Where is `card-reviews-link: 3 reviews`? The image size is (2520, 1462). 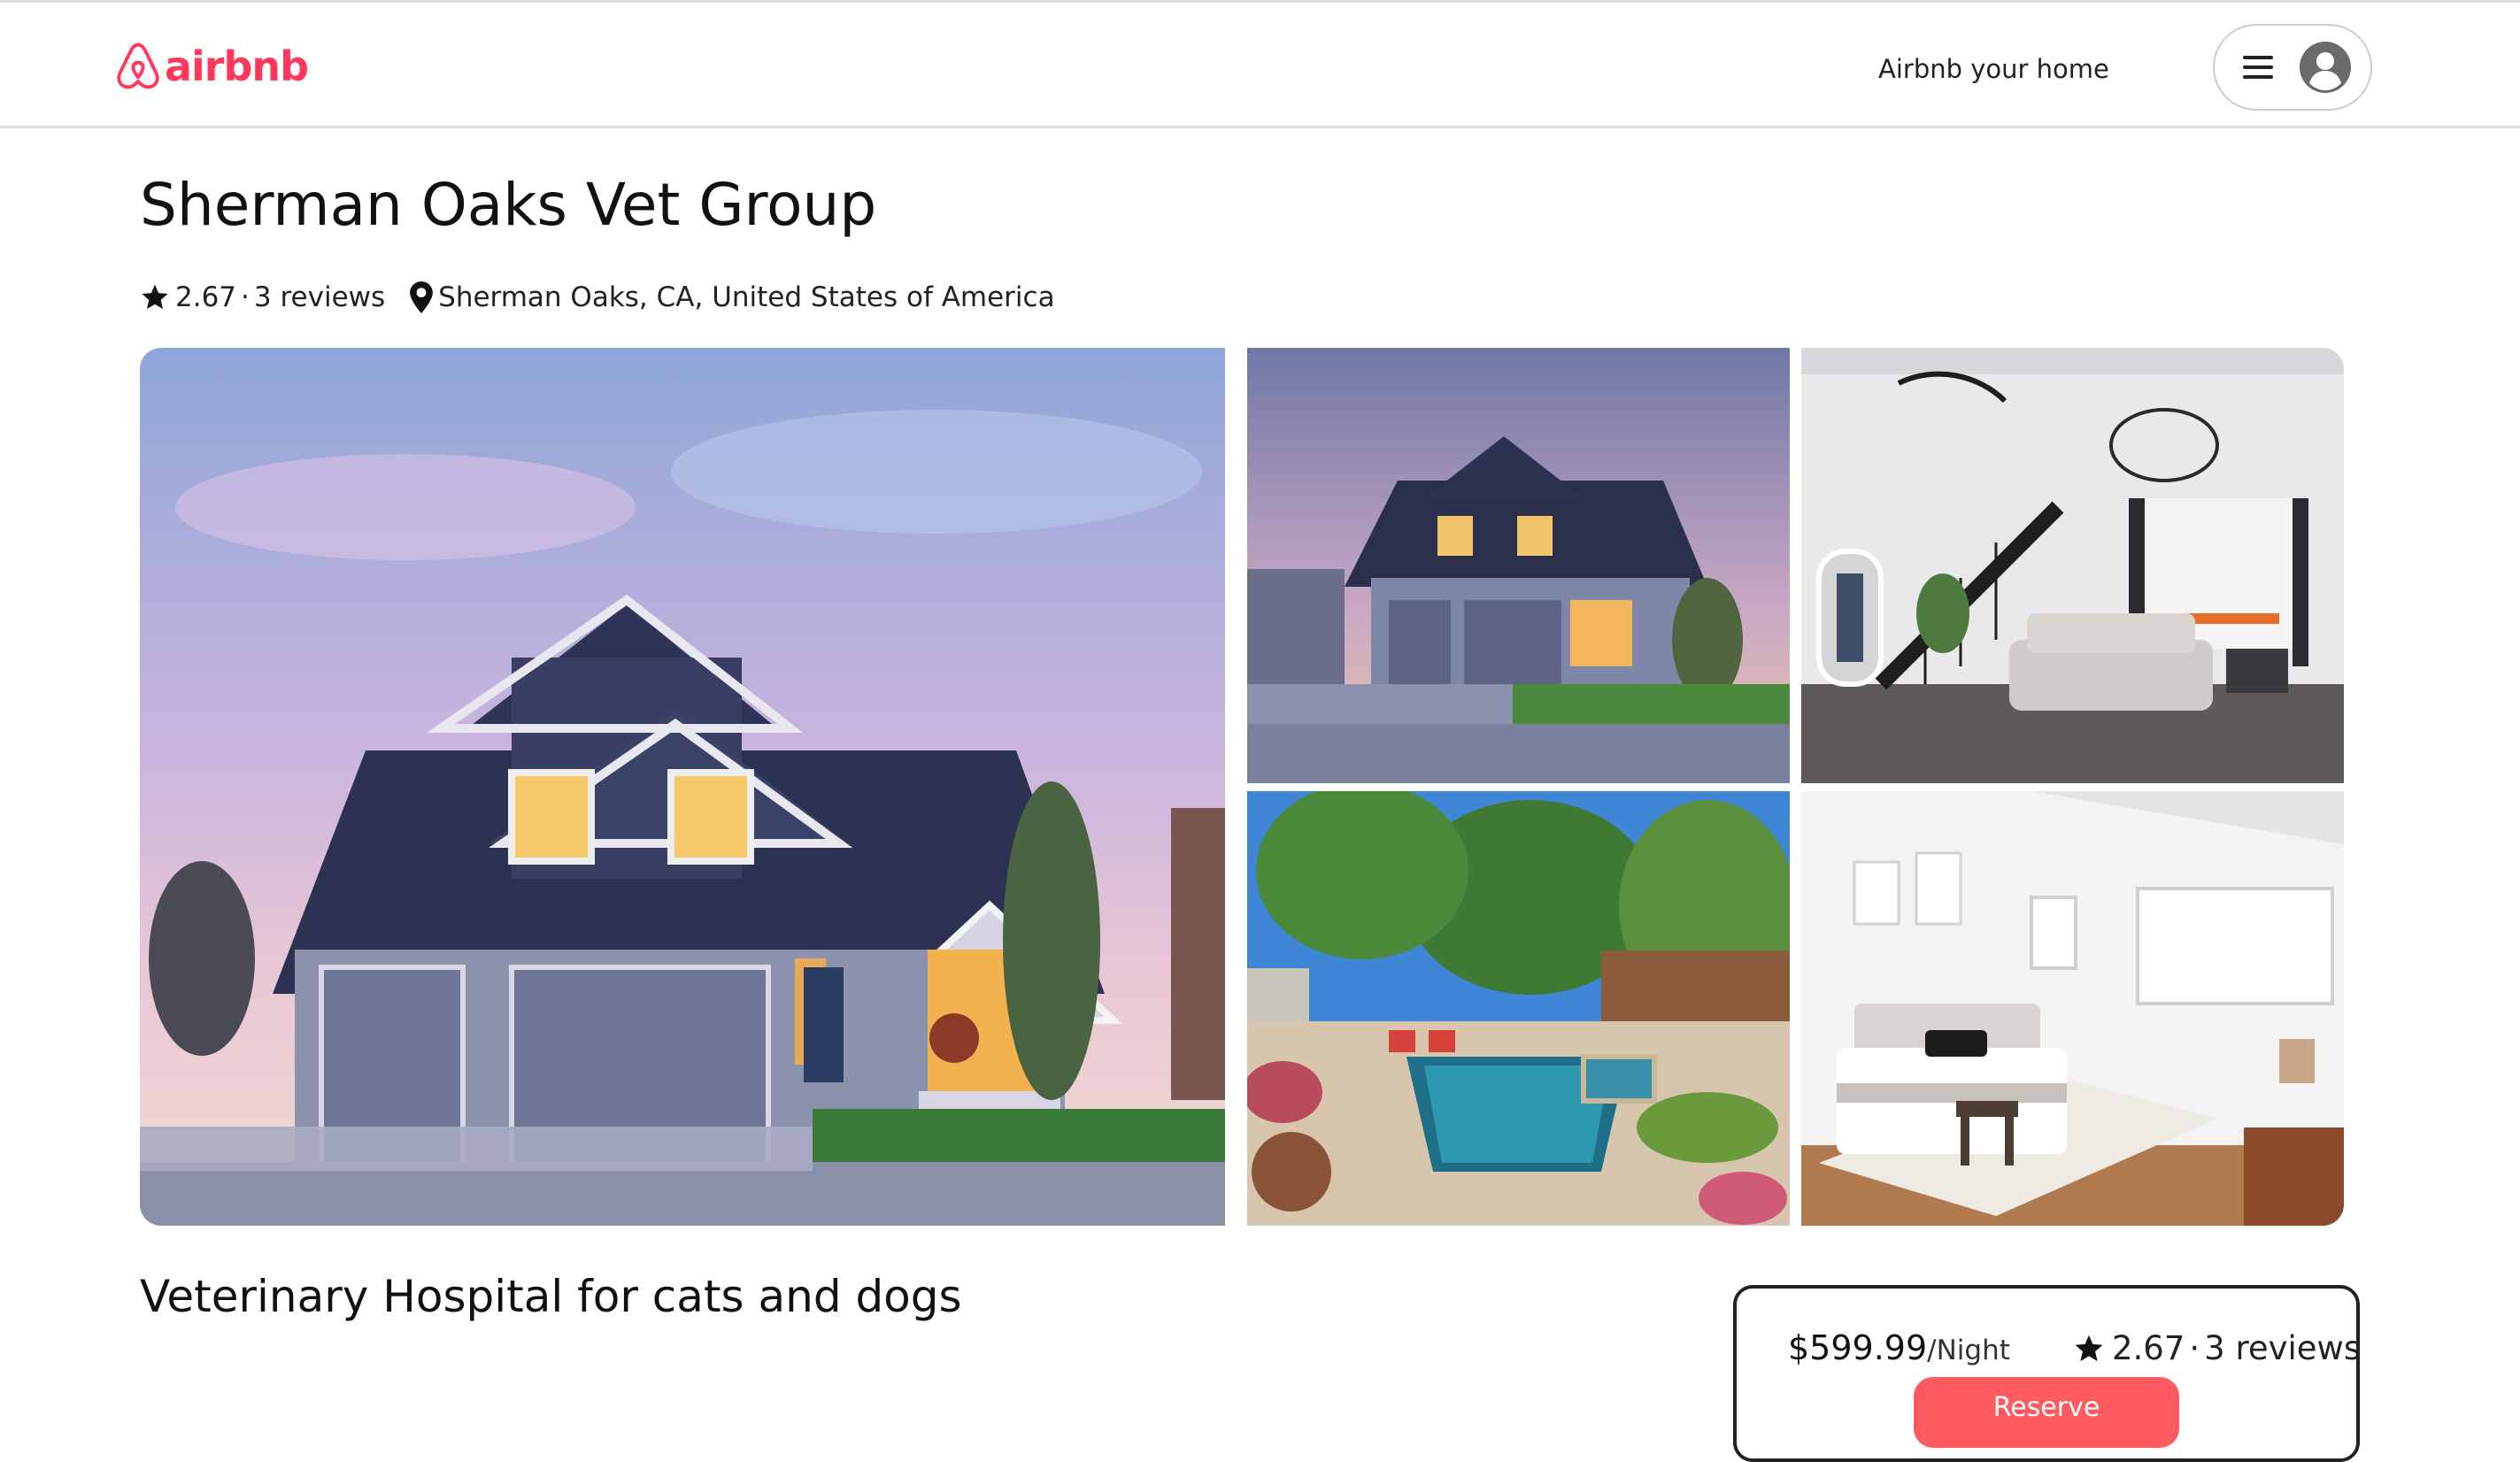
card-reviews-link: 3 reviews is located at coordinates (2282, 1348).